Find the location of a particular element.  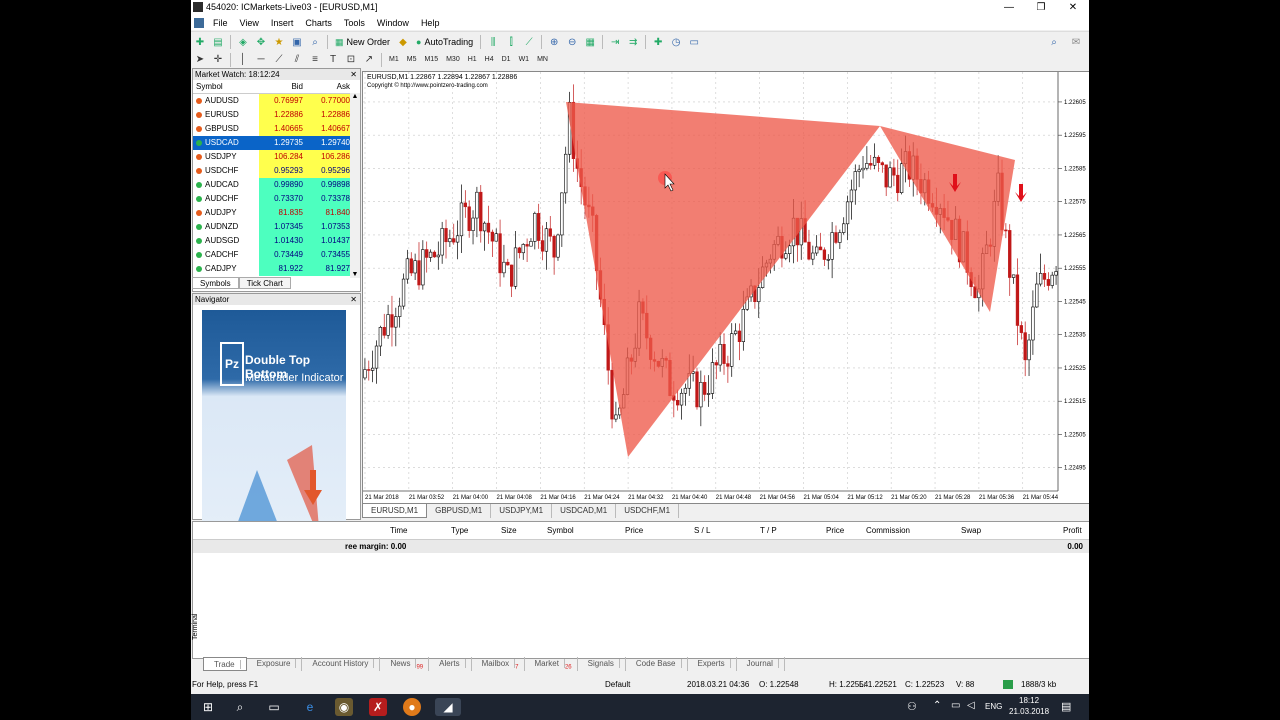

timeframe-mn: MN is located at coordinates (542, 59).